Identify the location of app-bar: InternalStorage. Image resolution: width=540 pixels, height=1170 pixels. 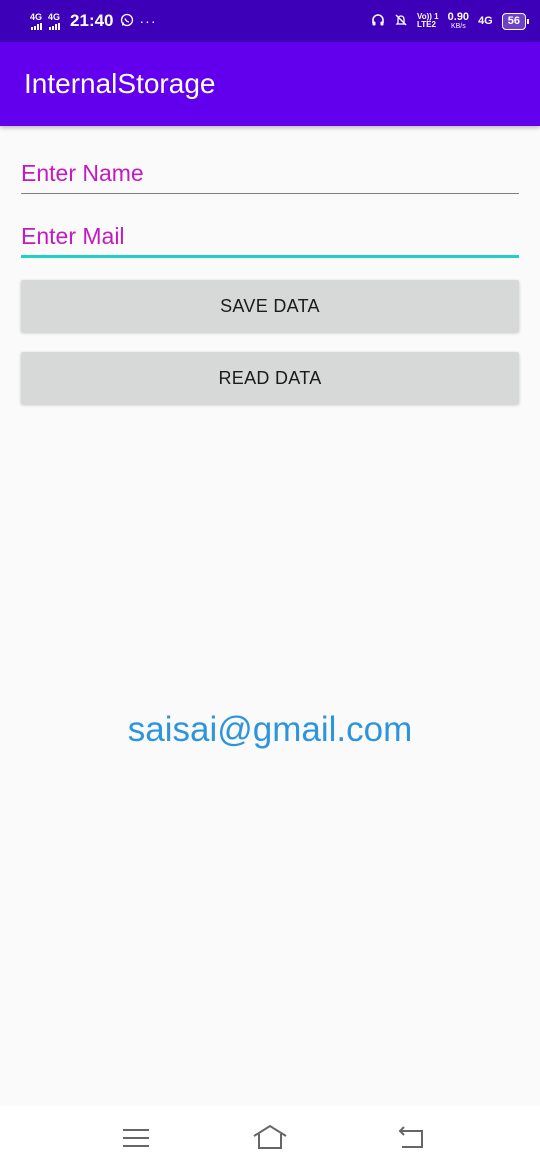
(270, 84).